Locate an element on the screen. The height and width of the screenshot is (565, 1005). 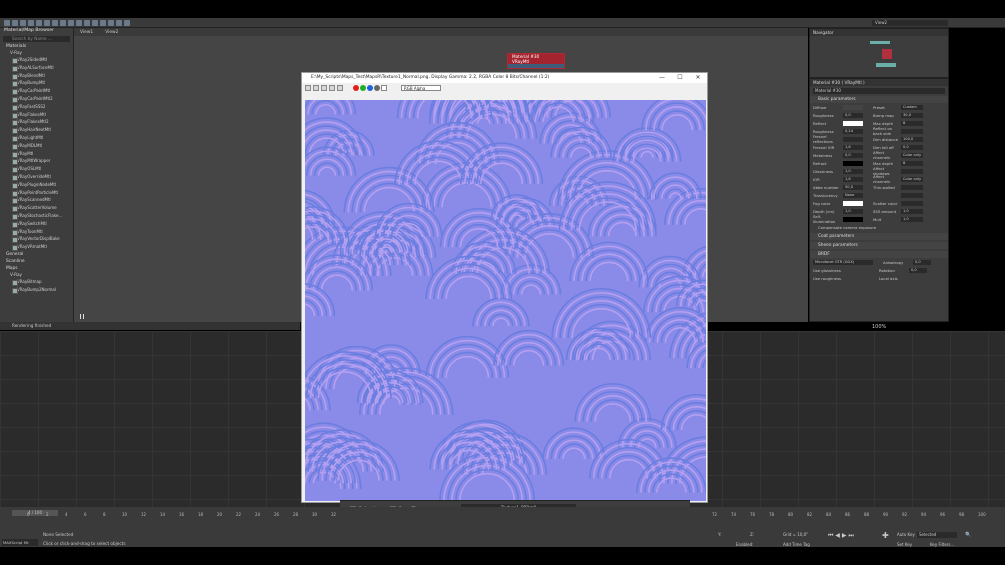
material-item: VRayFlakesMtl2 is located at coordinates (36, 122).